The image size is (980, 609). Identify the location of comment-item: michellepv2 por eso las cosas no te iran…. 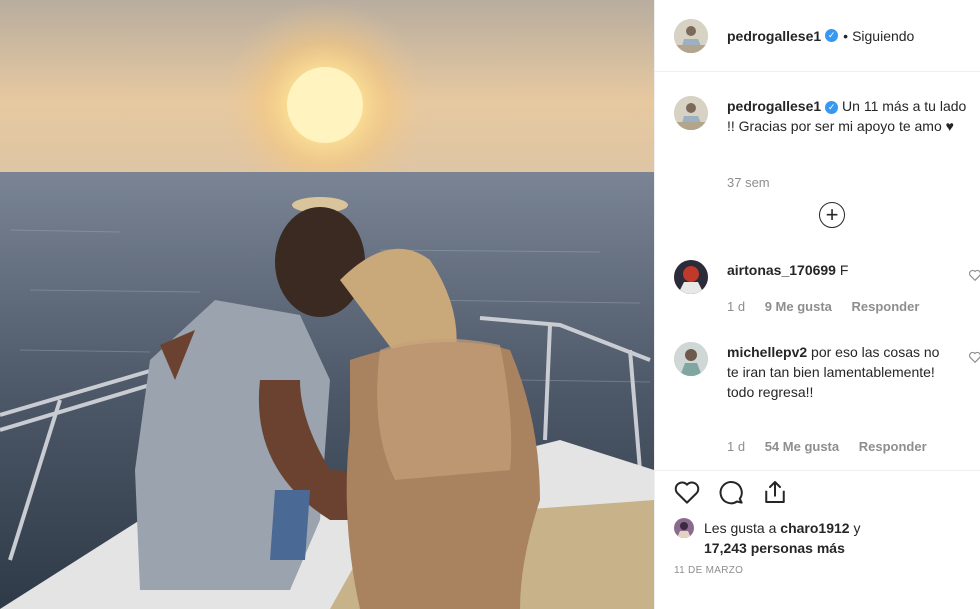
(827, 398).